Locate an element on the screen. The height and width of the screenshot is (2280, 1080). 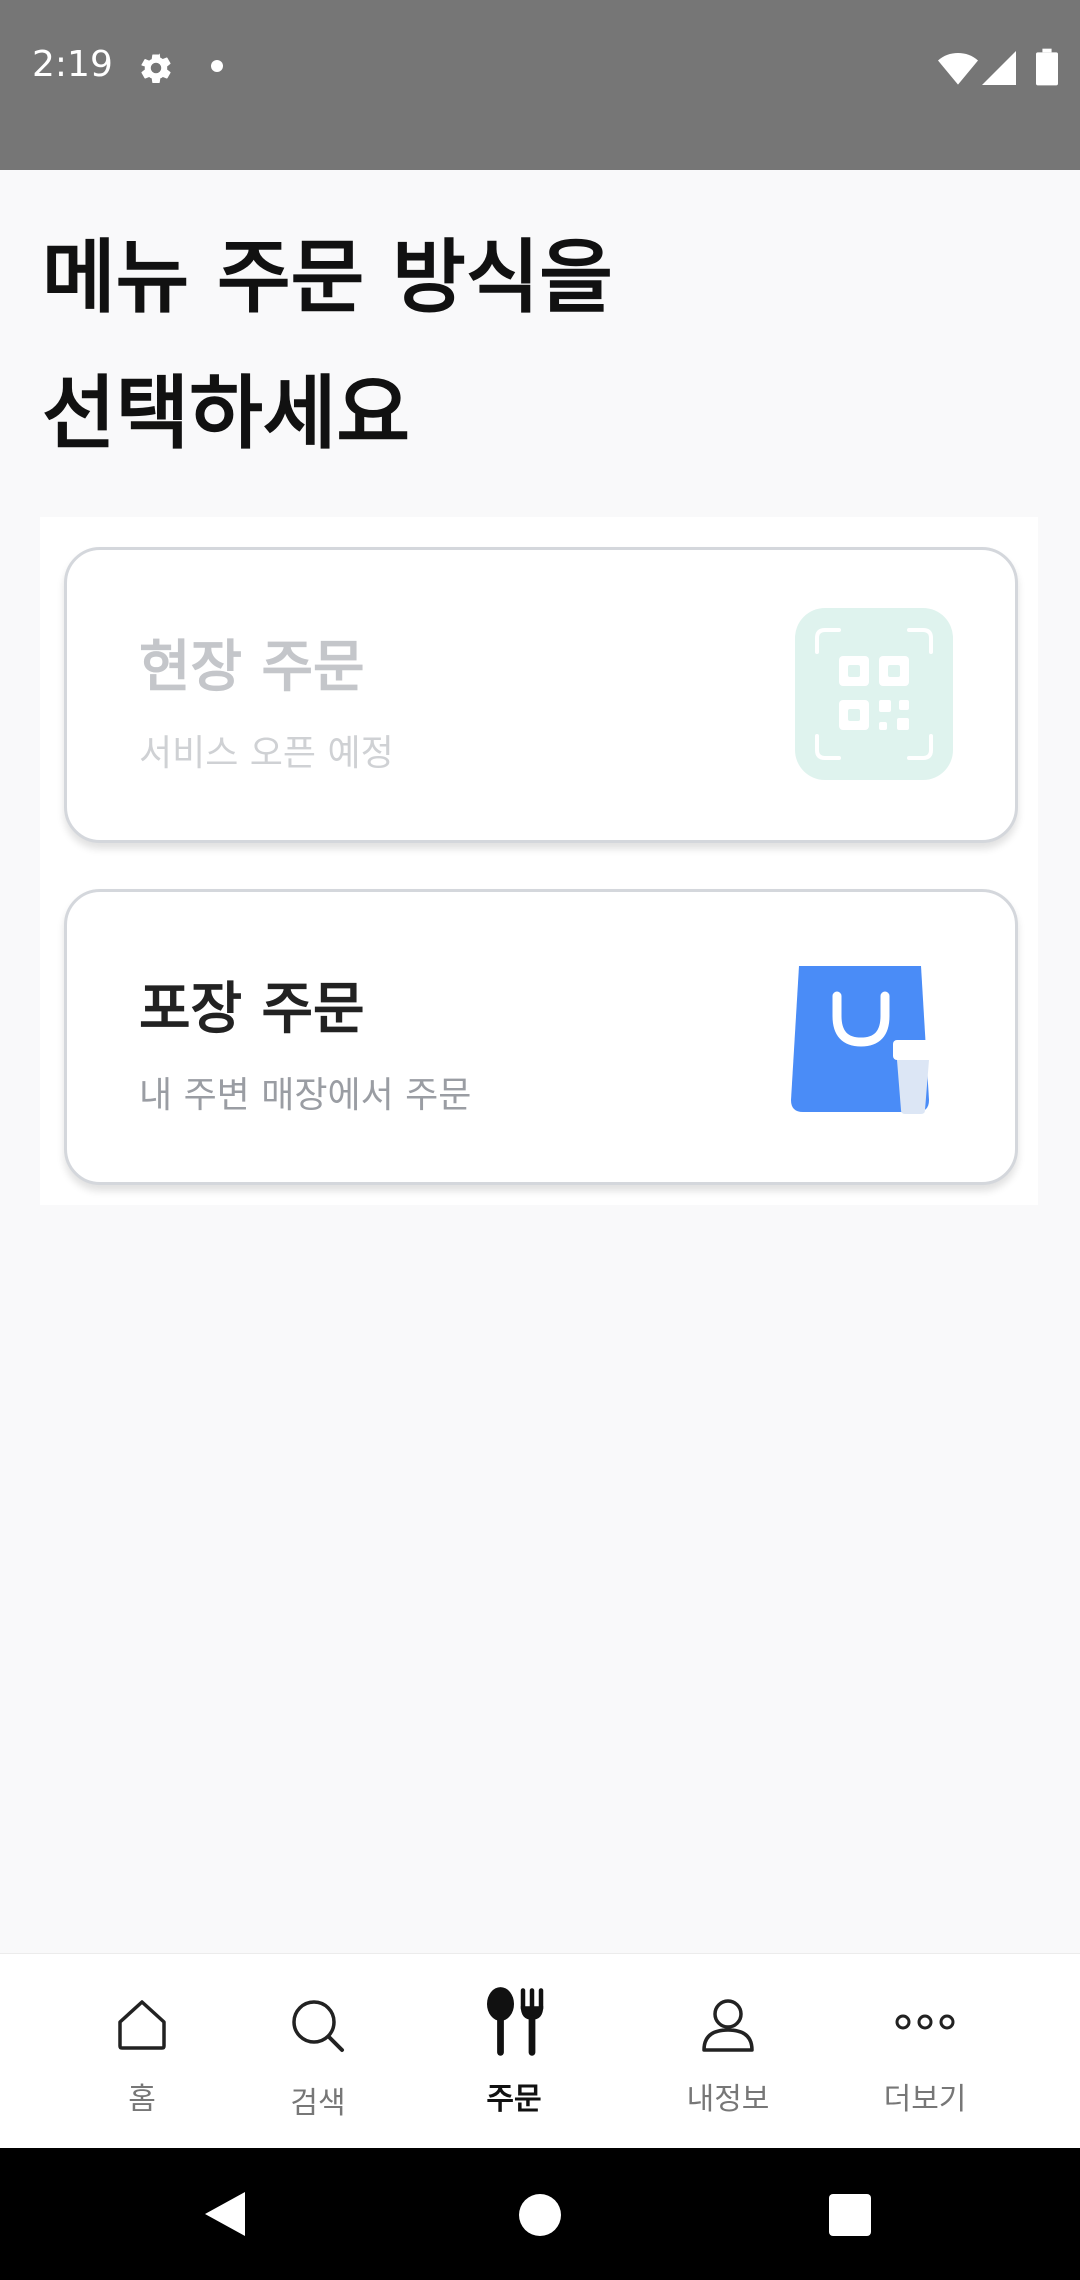
takeout-order-title: 포장 주문 is located at coordinates (252, 1009).